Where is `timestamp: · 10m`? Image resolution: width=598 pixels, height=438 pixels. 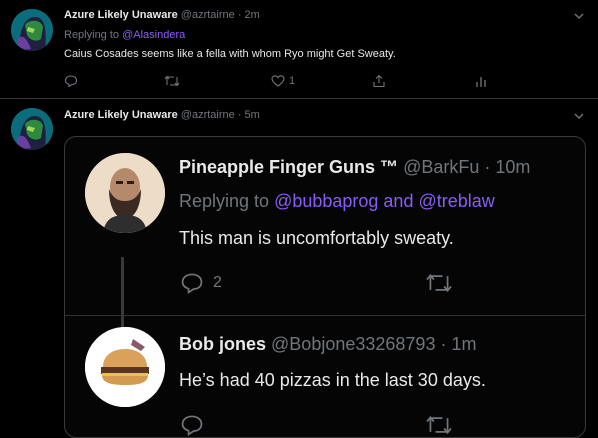
timestamp: · 10m is located at coordinates (507, 167).